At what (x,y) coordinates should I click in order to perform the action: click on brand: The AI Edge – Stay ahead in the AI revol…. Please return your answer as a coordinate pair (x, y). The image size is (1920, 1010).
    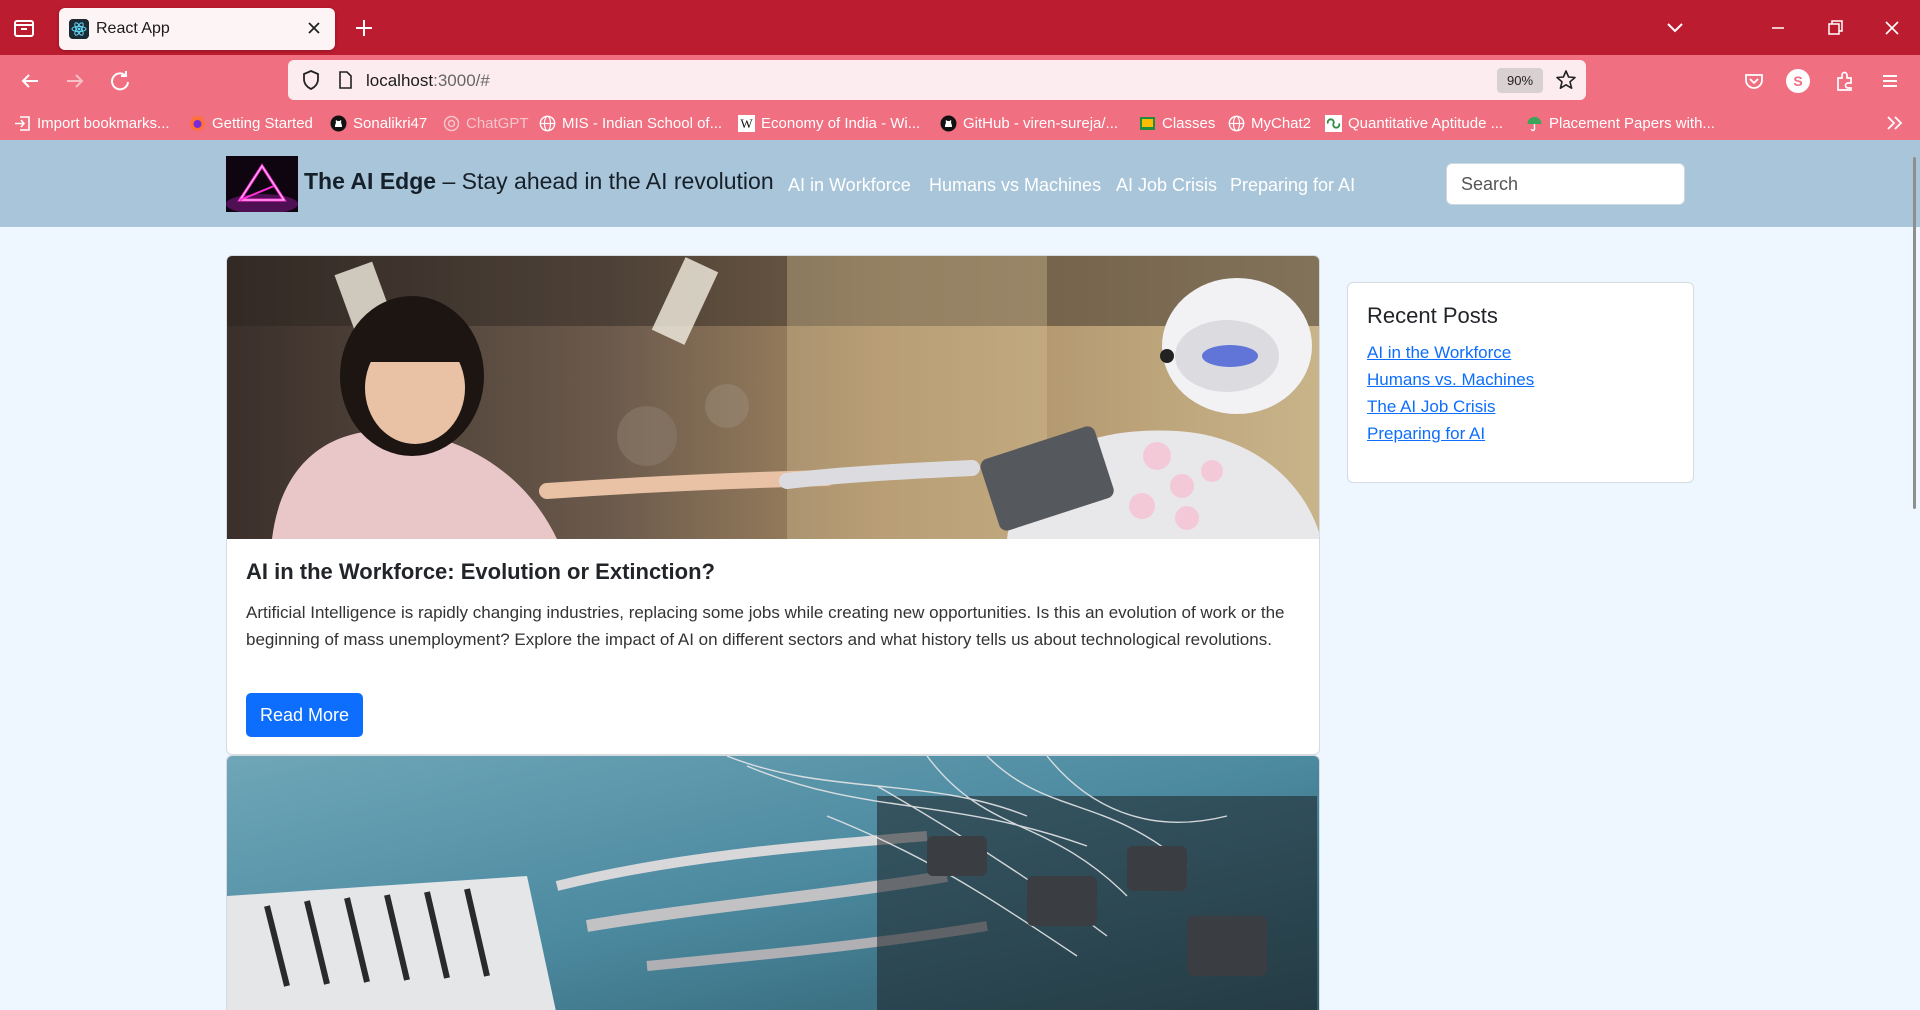
    Looking at the image, I should click on (539, 181).